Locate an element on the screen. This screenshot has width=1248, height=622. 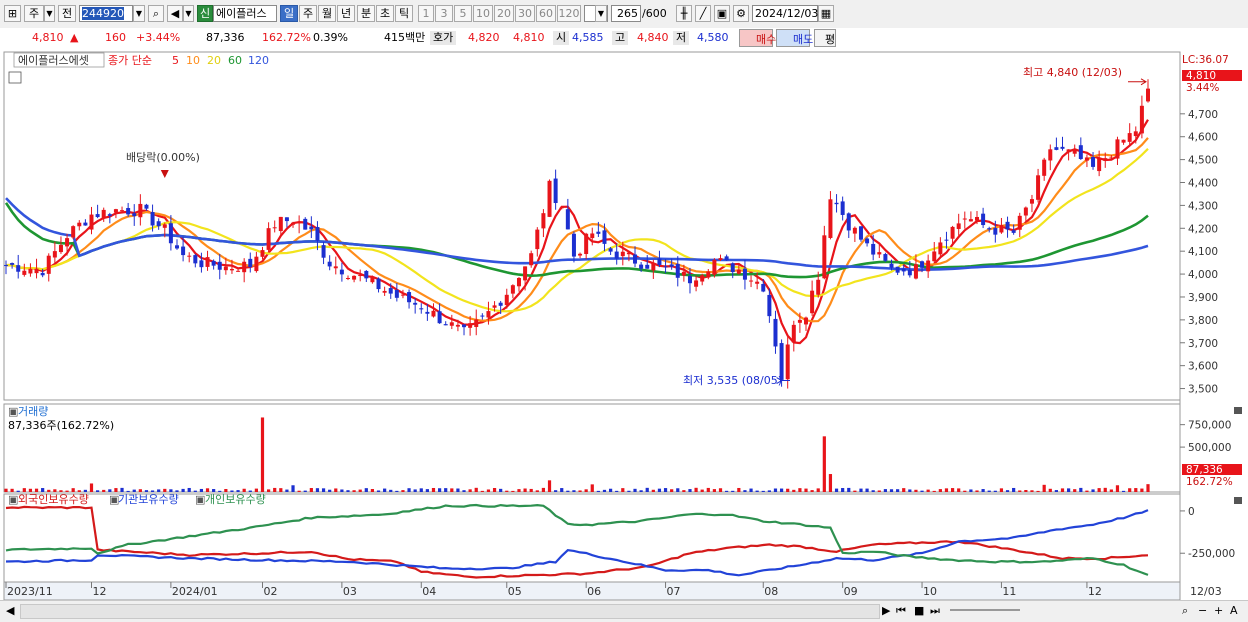
interval-20: 20 is located at coordinates (504, 13).